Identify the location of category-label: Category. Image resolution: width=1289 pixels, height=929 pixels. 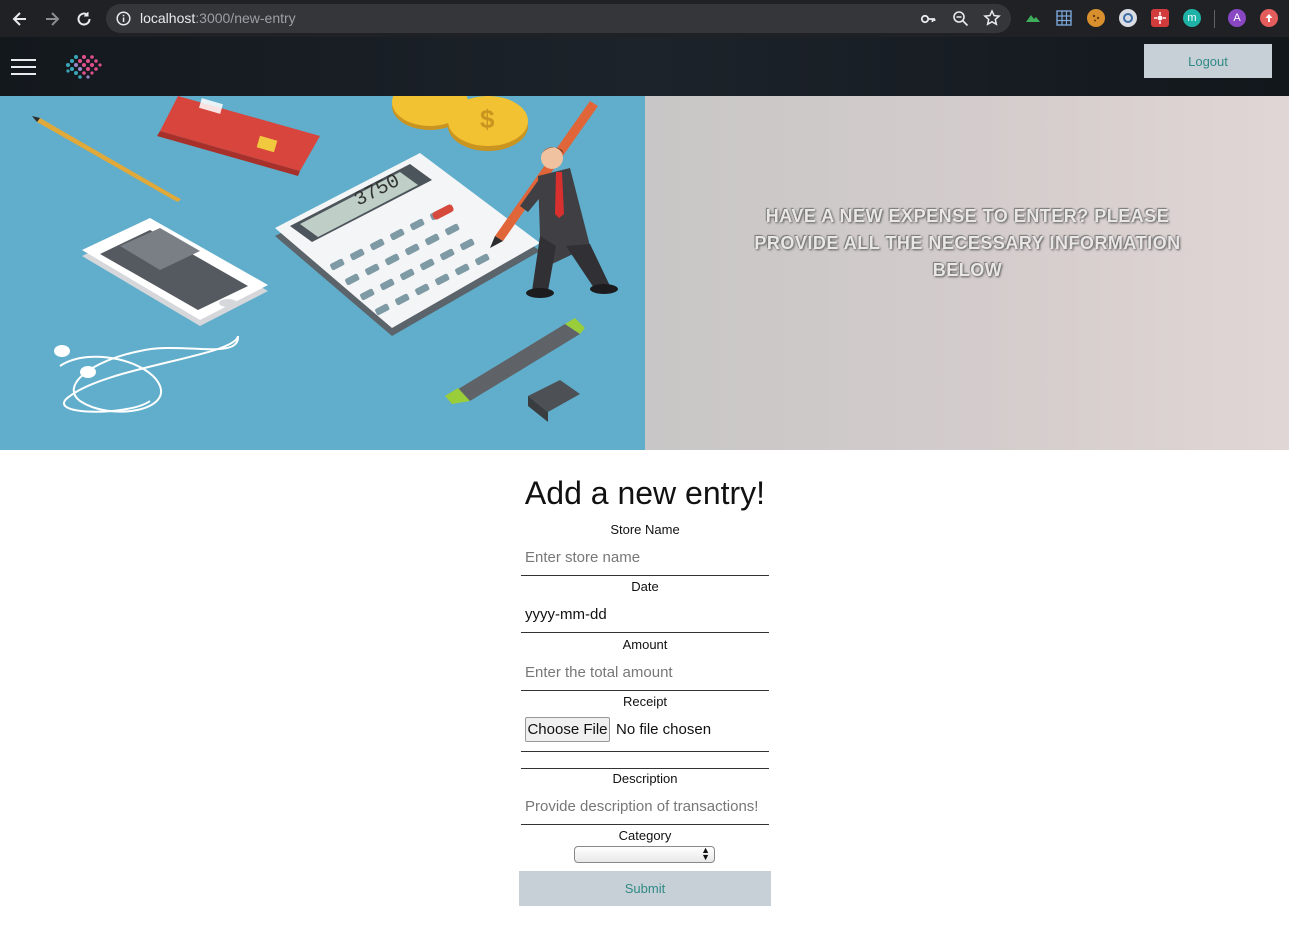
(645, 835).